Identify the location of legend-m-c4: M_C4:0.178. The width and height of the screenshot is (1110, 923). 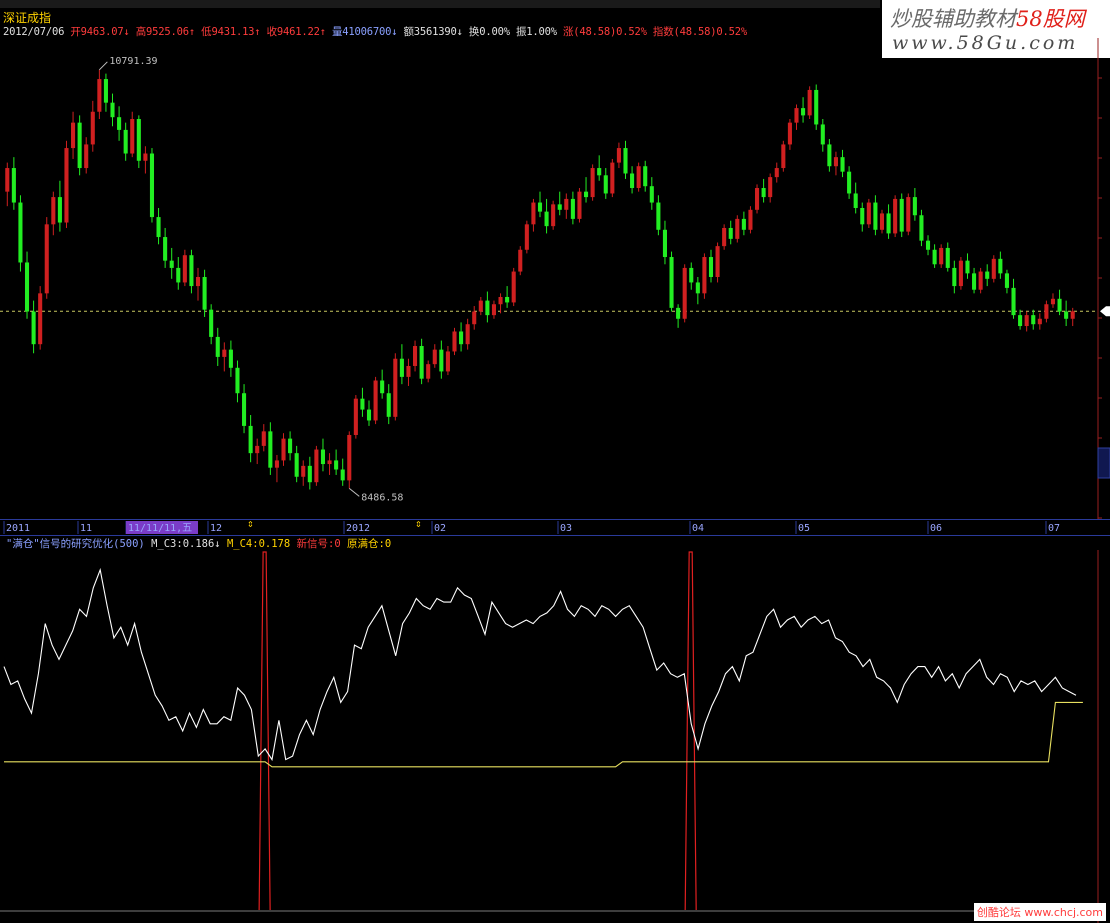
(258, 544).